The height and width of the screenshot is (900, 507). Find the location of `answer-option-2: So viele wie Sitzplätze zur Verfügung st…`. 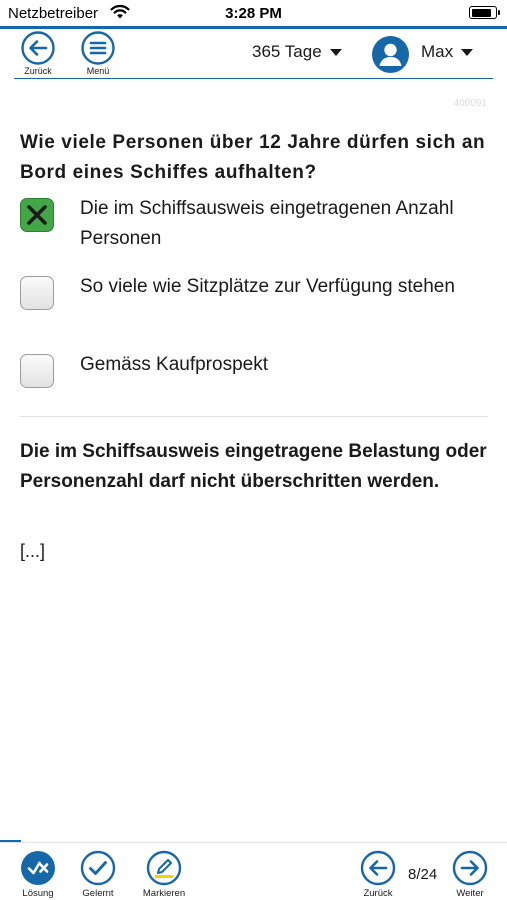

answer-option-2: So viele wie Sitzplätze zur Verfügung st… is located at coordinates (255, 293).